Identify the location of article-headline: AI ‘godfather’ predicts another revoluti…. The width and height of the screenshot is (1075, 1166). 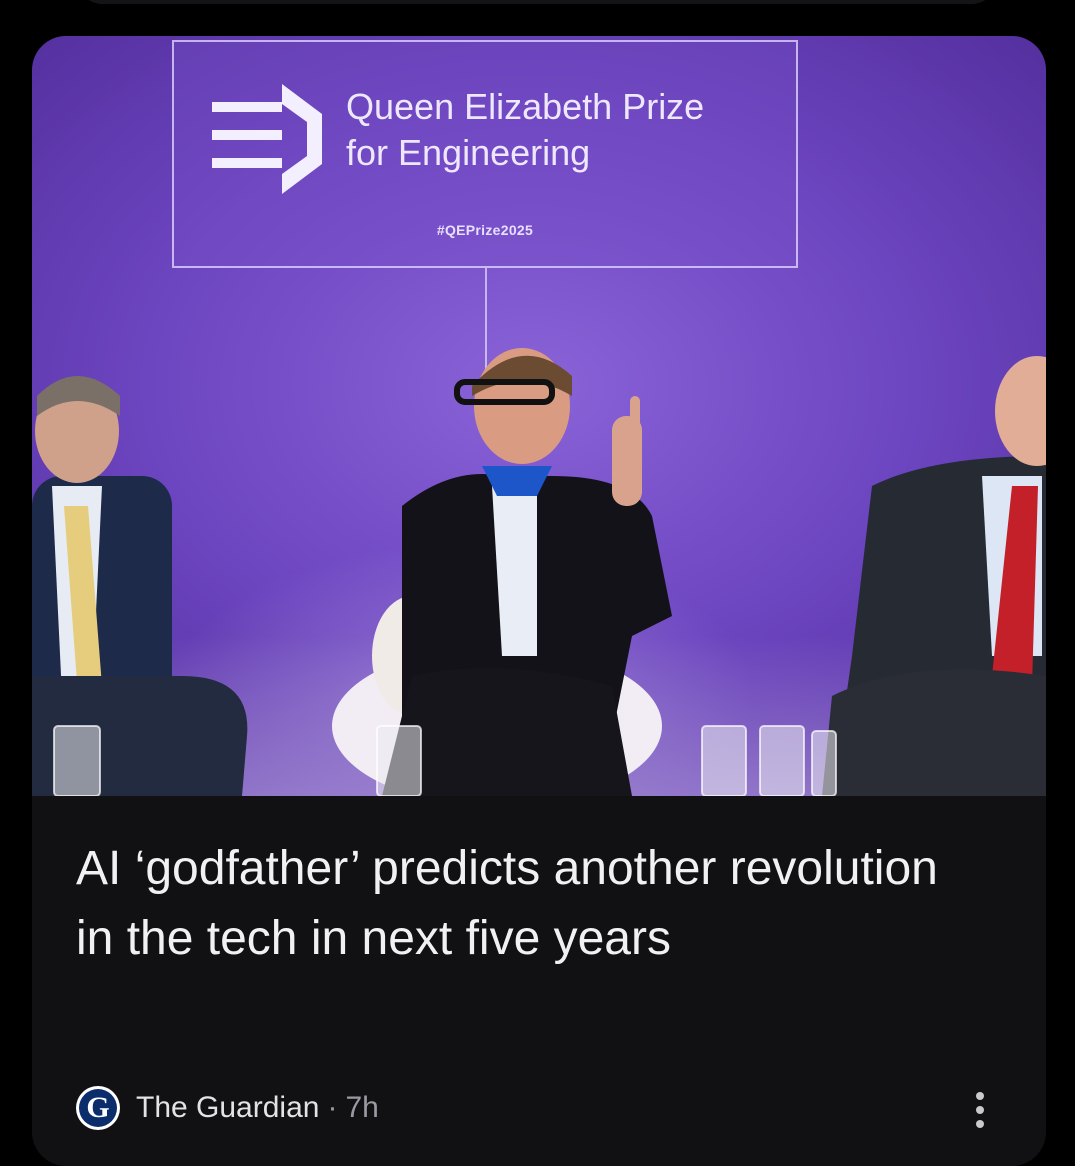
(531, 904).